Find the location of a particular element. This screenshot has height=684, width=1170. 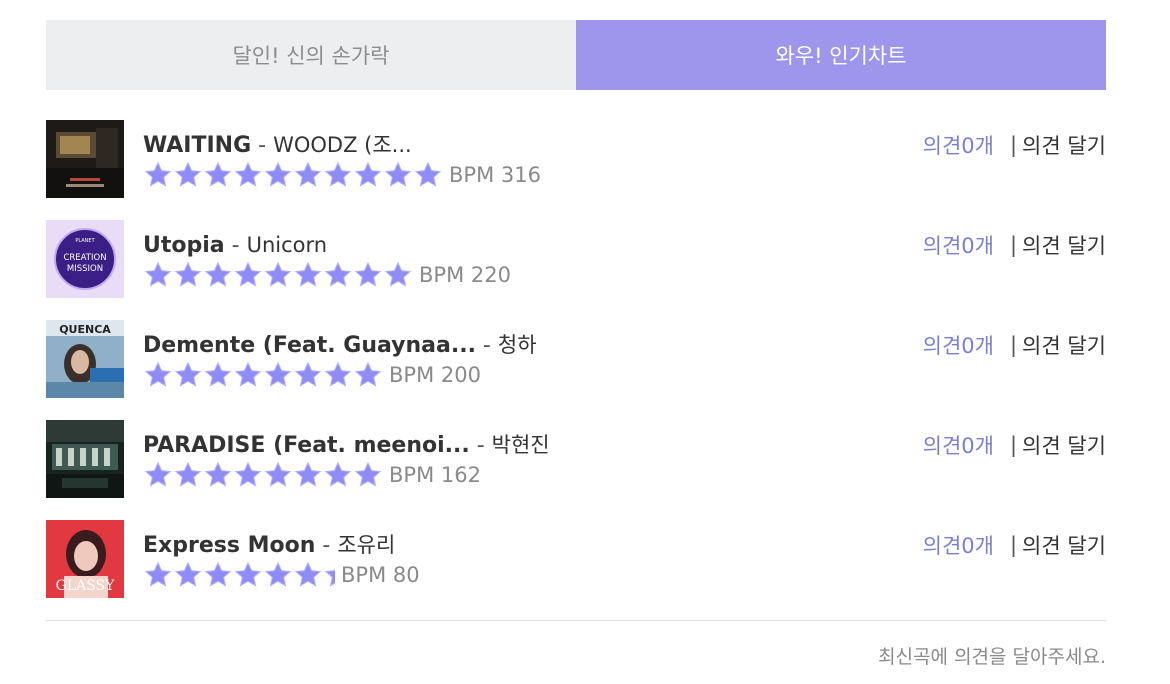

album-art-demente: QUENCA is located at coordinates (85, 359).